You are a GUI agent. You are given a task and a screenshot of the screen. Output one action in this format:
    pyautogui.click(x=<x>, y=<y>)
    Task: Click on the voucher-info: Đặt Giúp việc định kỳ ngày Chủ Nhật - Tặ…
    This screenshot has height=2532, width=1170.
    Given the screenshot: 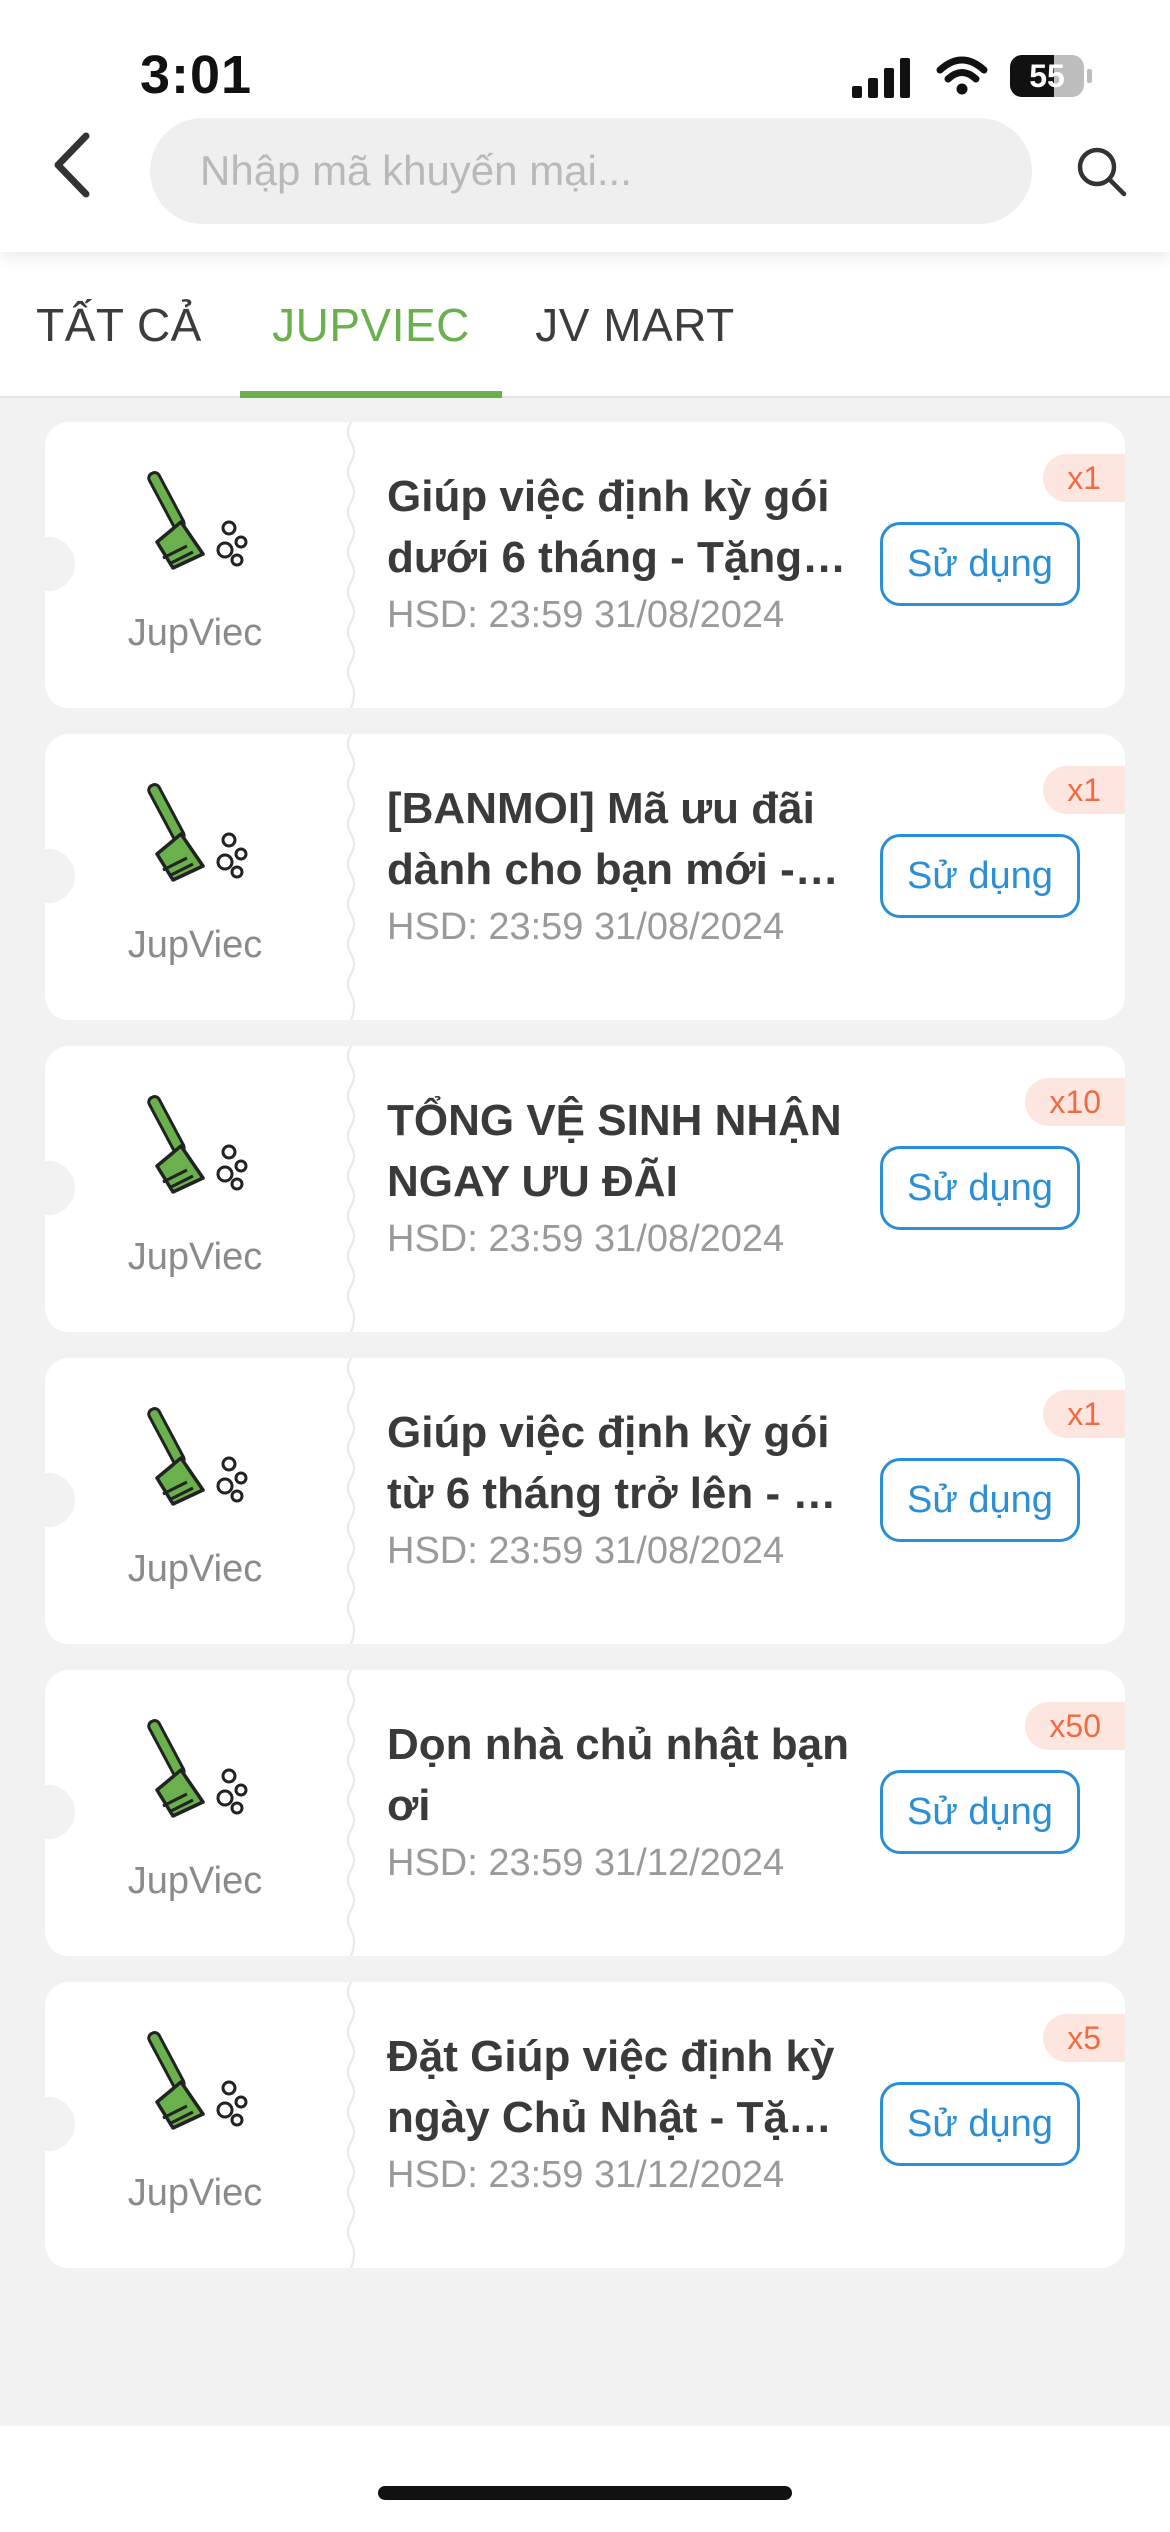 What is the action you would take?
    pyautogui.click(x=622, y=2111)
    